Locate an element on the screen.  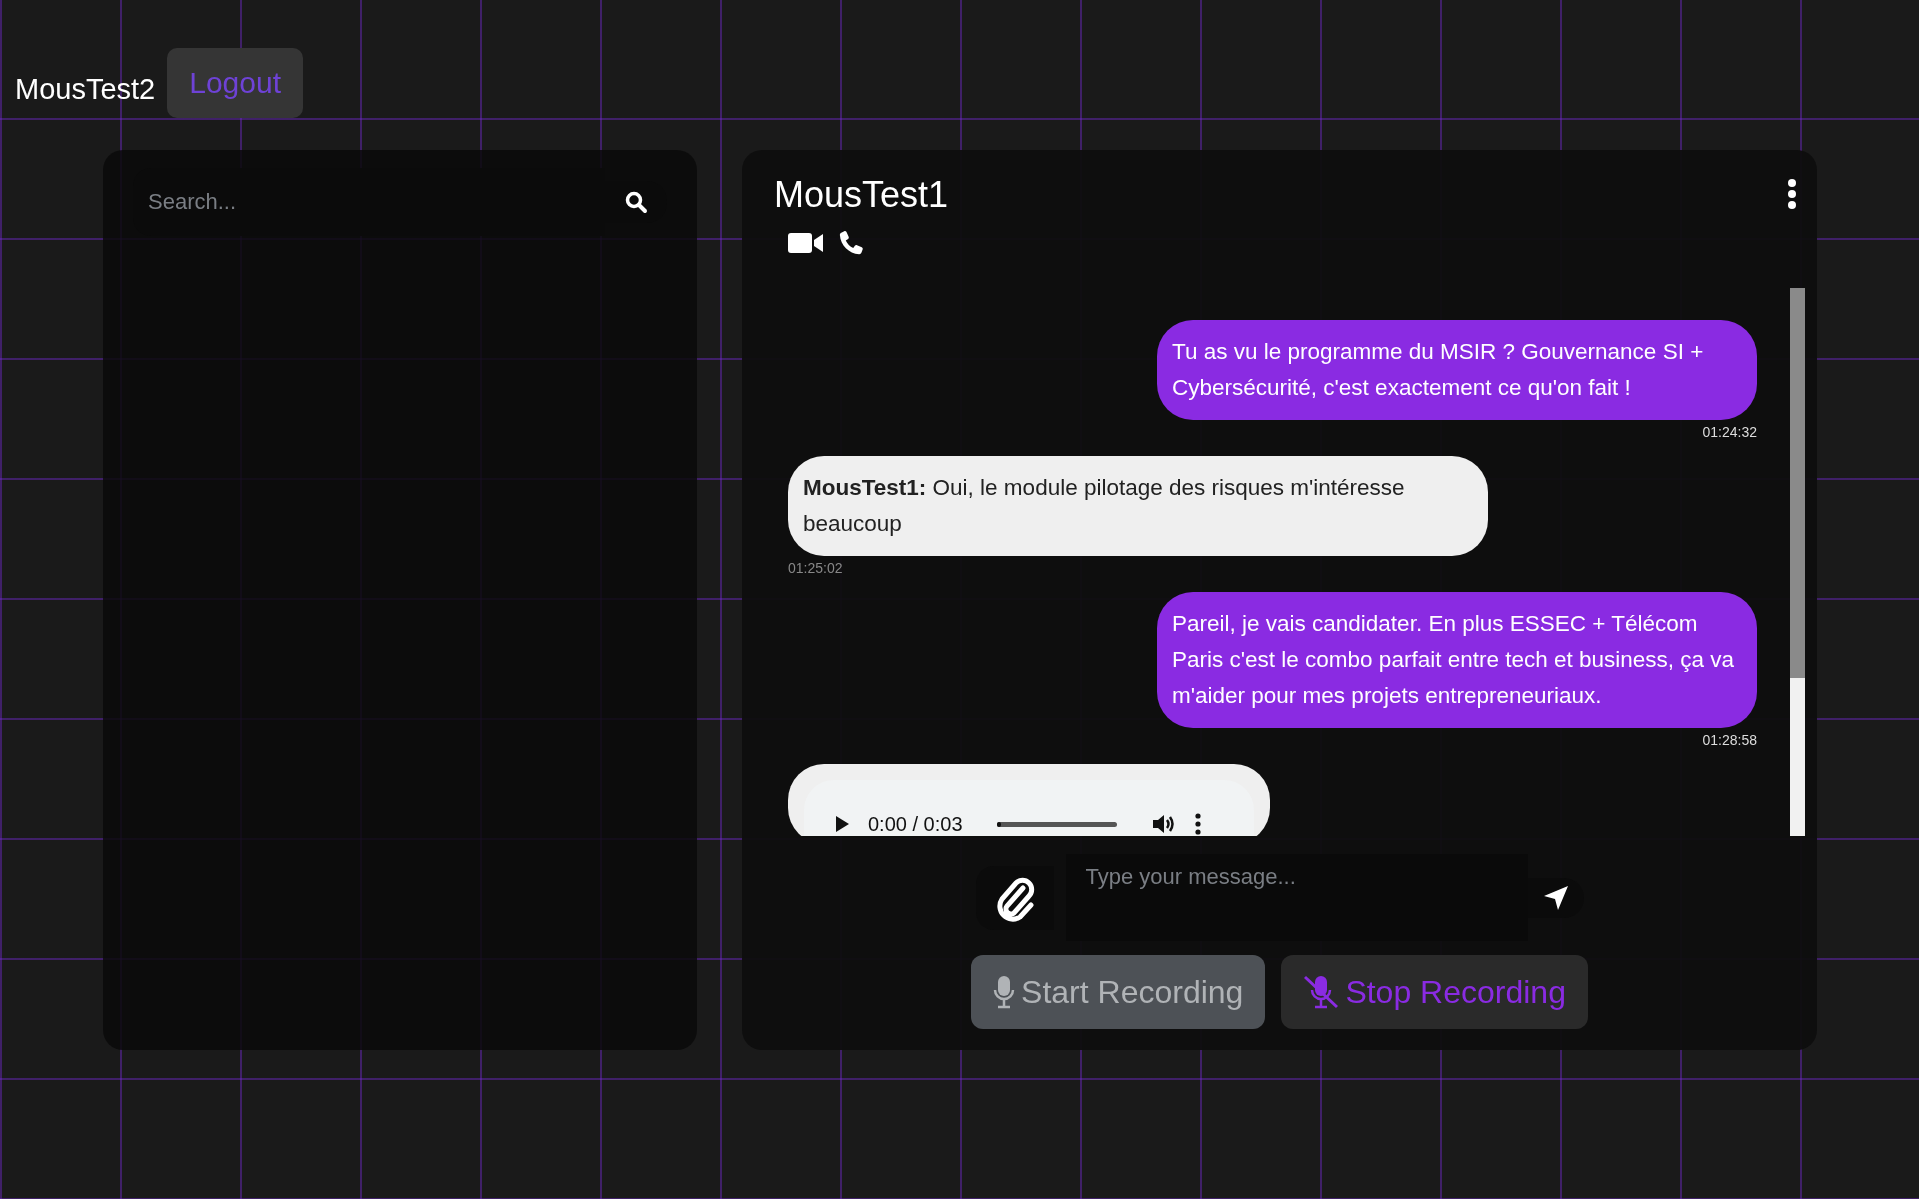
scrollbar is located at coordinates (1797, 562).